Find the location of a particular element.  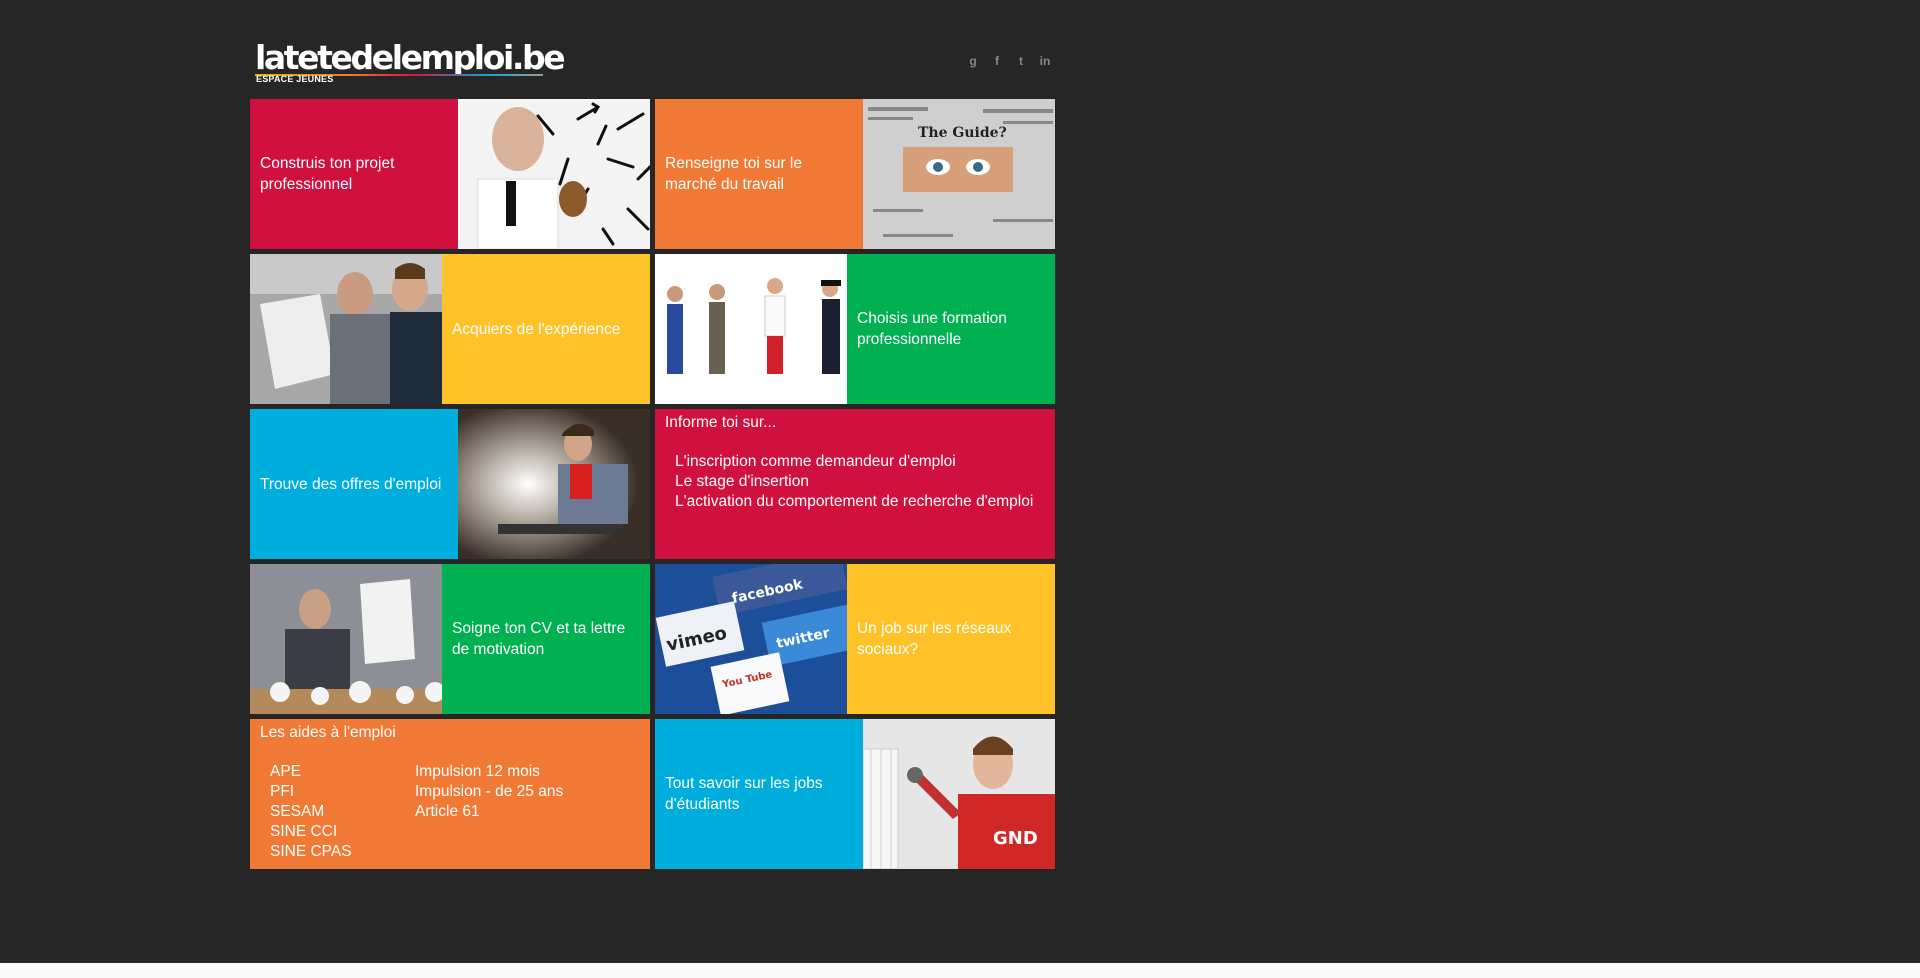

page-bottom-edge is located at coordinates (960, 970).